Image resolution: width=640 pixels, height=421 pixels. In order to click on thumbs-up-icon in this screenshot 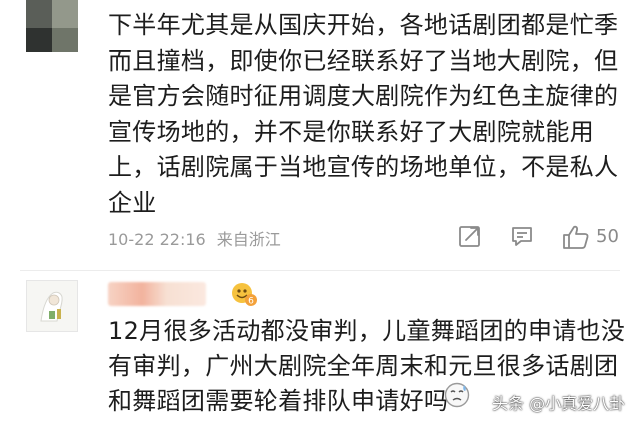, I will do `click(576, 237)`.